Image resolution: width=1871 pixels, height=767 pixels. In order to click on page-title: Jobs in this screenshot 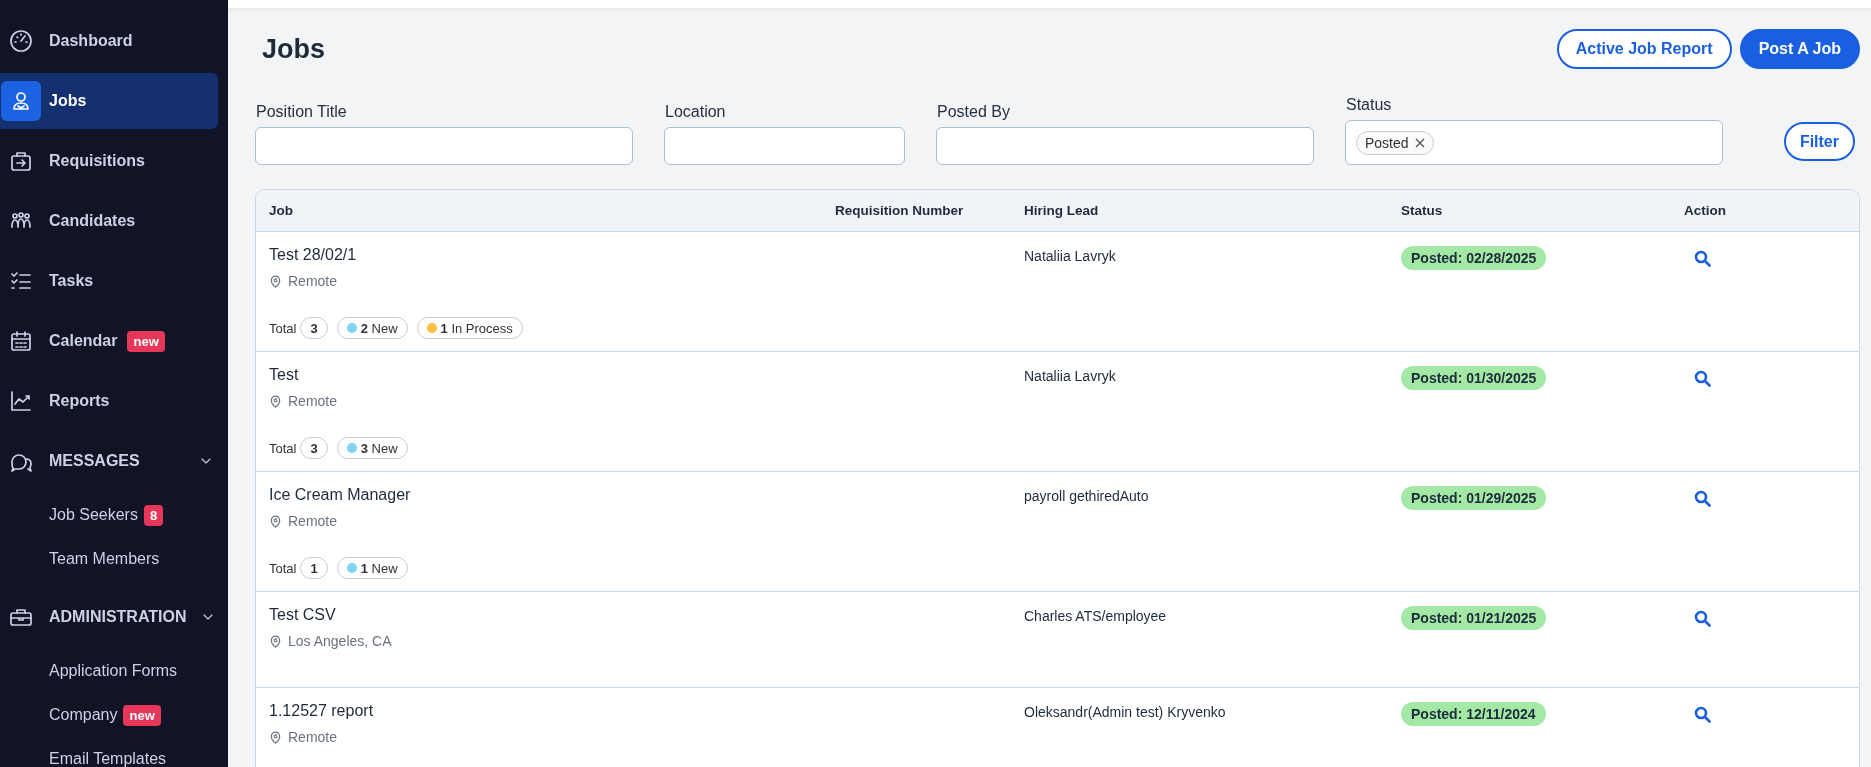, I will do `click(294, 49)`.